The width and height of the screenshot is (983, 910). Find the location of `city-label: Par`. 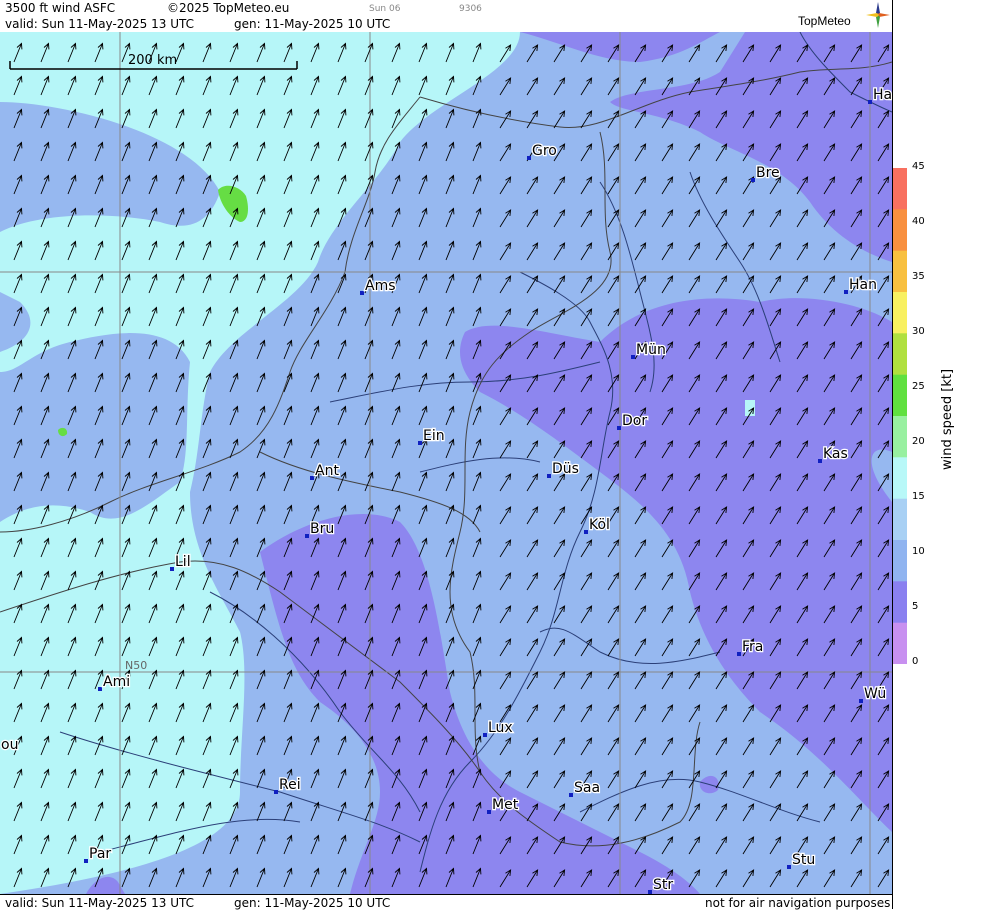

city-label: Par is located at coordinates (100, 854).